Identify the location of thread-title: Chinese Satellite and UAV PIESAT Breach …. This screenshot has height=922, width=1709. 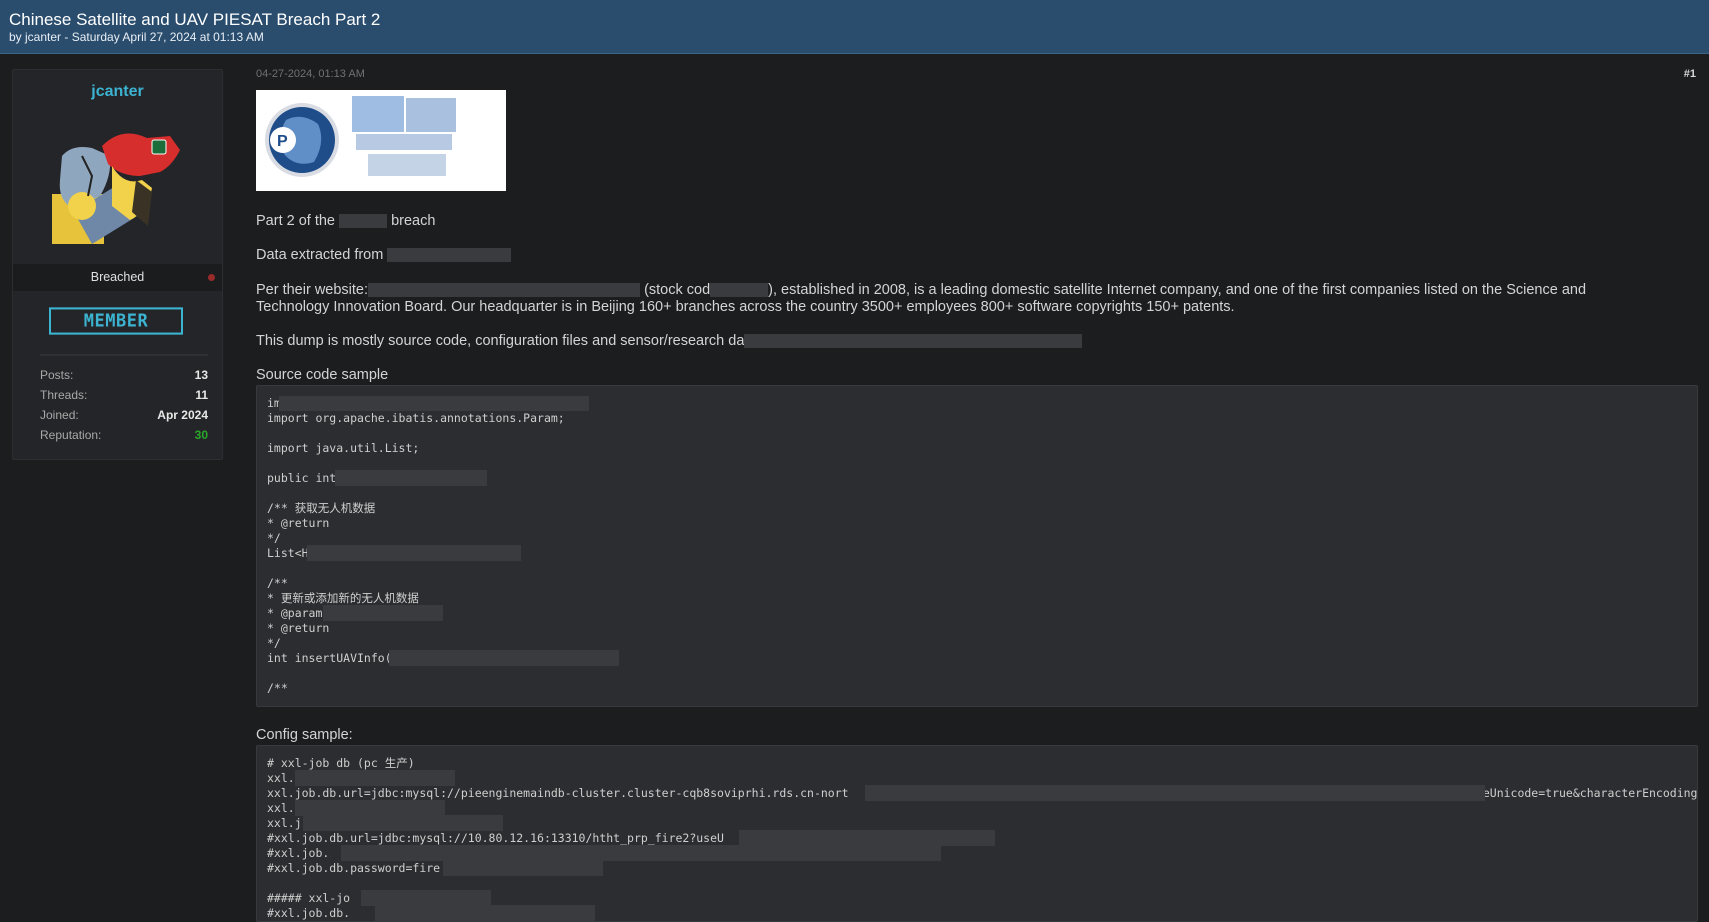
(195, 19).